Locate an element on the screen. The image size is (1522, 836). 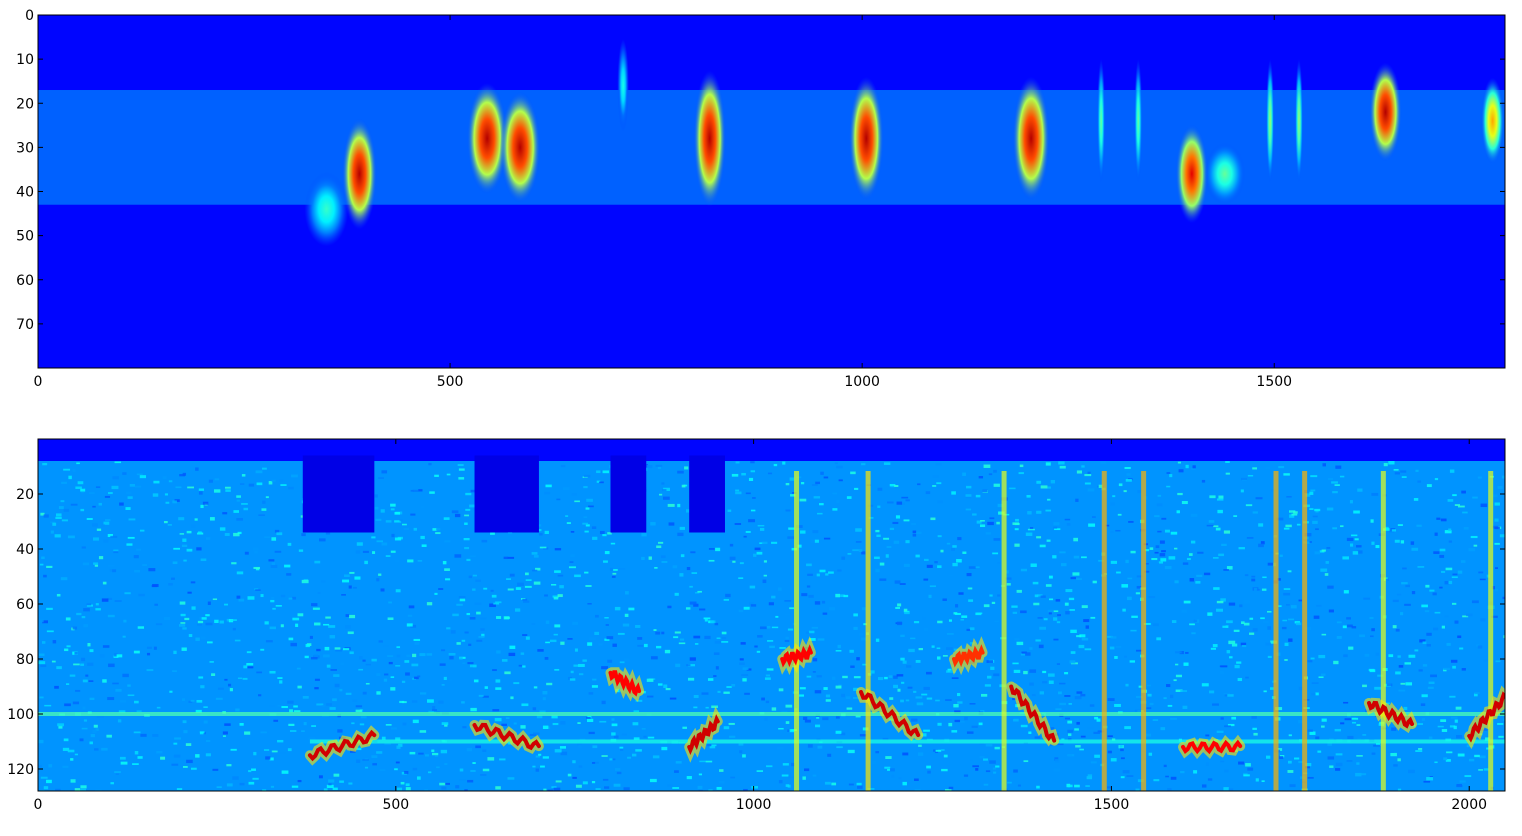
y-tick-label: 0 is located at coordinates (29, 16).